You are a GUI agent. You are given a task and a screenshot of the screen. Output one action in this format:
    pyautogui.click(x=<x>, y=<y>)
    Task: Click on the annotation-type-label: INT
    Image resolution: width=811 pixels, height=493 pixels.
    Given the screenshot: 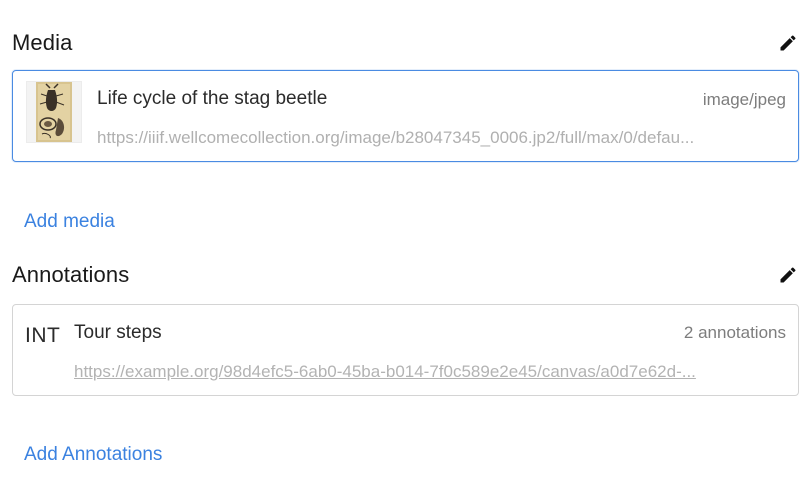 What is the action you would take?
    pyautogui.click(x=43, y=335)
    